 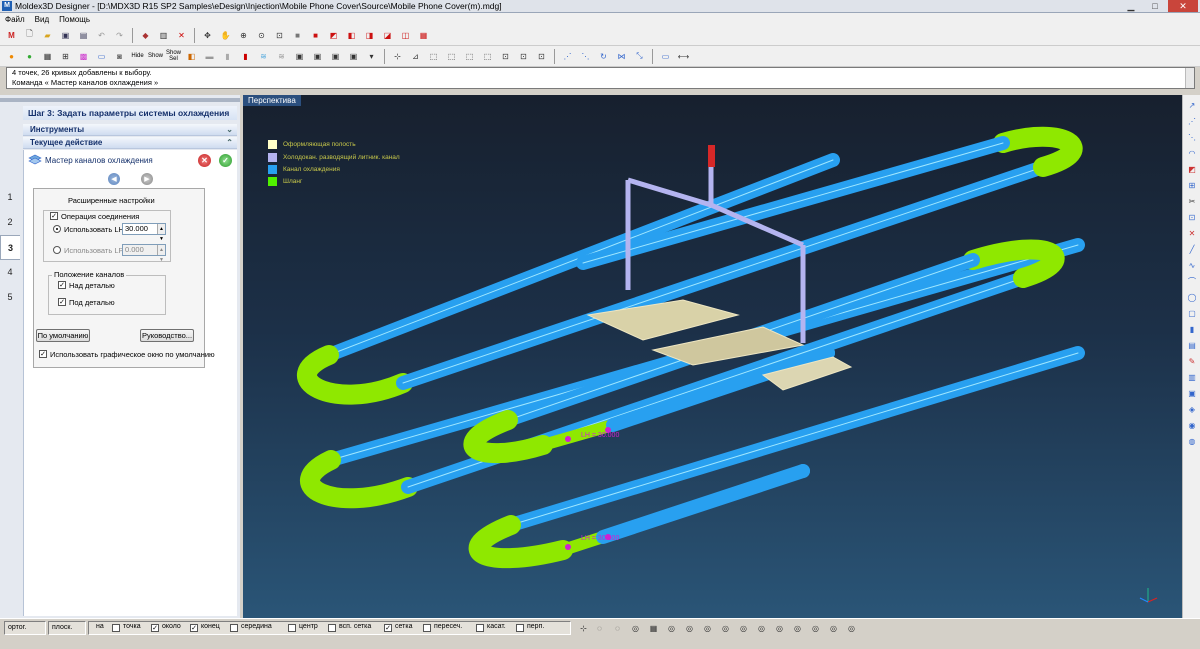 What do you see at coordinates (279, 35) in the screenshot?
I see `zoom-fit-icon: ⊡` at bounding box center [279, 35].